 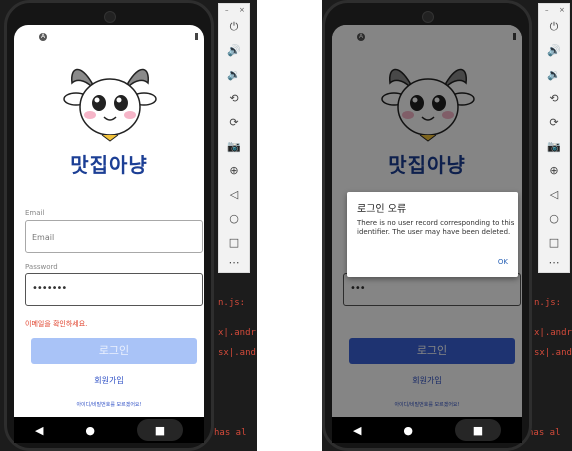 What do you see at coordinates (110, 105) in the screenshot?
I see `goat-logo` at bounding box center [110, 105].